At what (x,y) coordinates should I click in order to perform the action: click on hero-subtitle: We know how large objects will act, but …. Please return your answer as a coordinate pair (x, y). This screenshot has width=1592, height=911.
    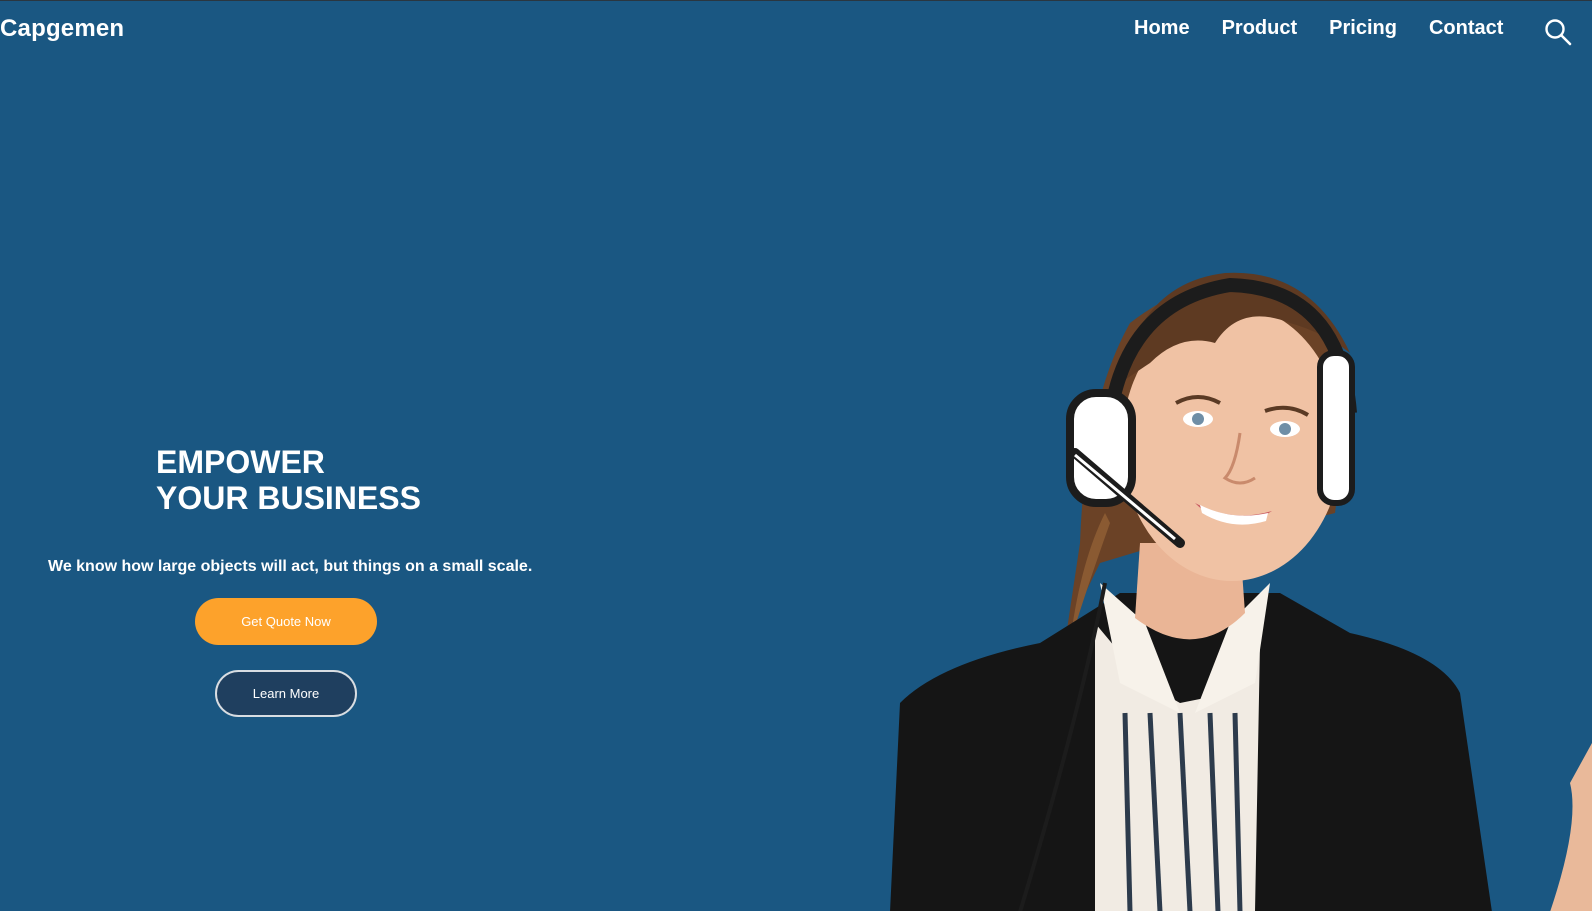
    Looking at the image, I should click on (290, 566).